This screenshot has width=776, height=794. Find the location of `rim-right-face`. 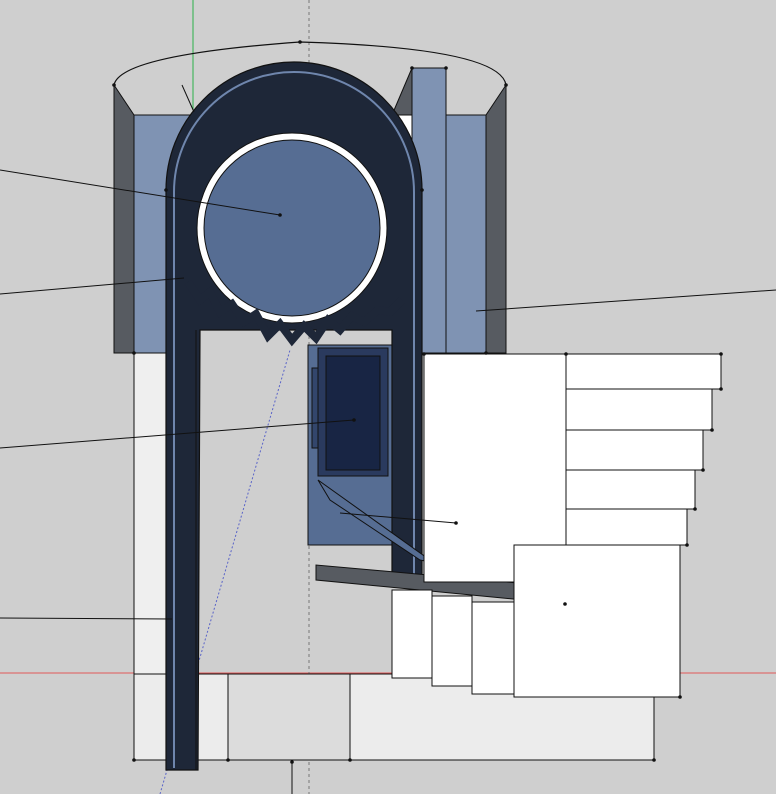

rim-right-face is located at coordinates (496, 218).